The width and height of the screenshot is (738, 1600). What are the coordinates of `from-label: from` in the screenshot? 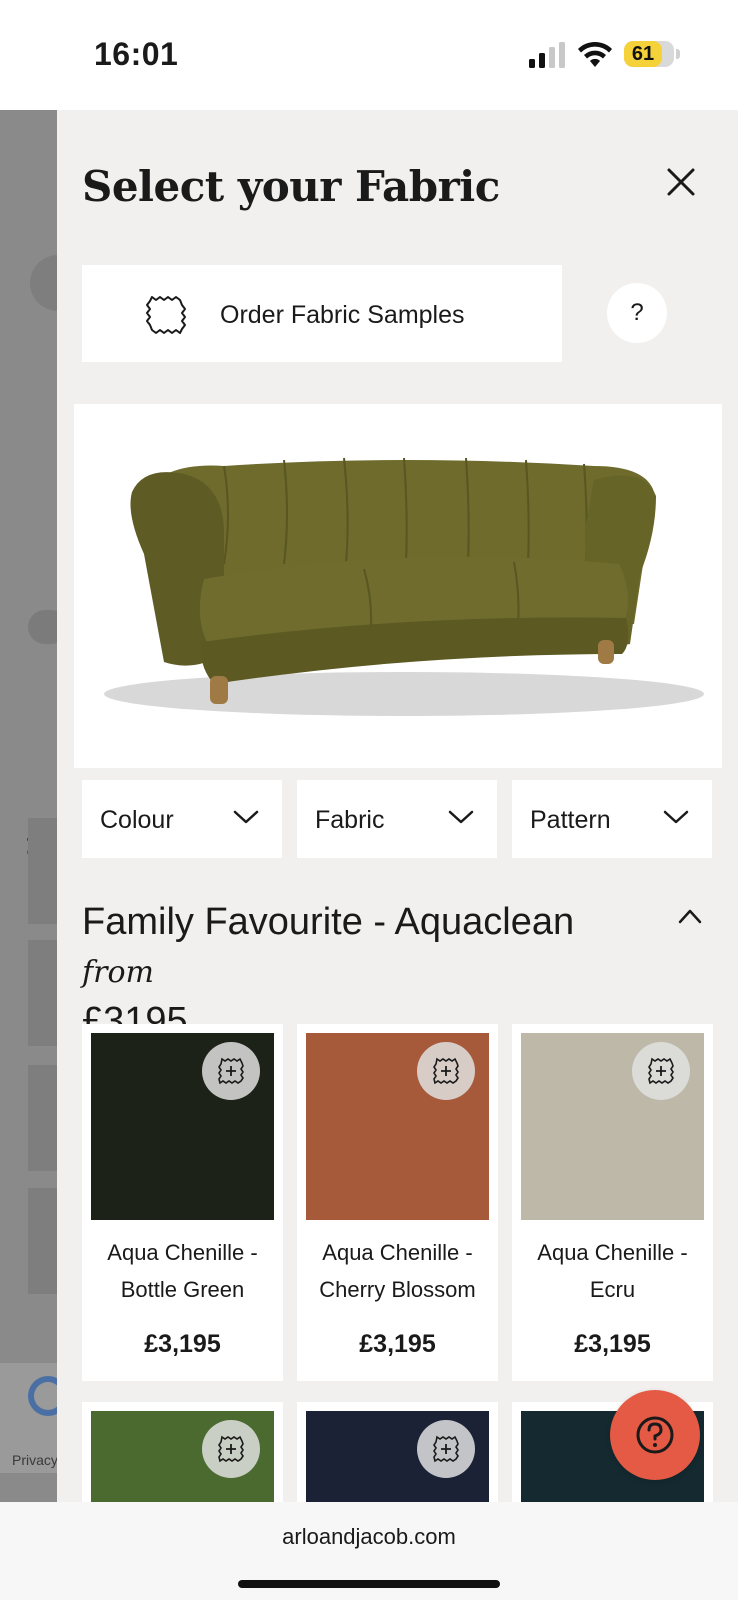 It's located at (118, 972).